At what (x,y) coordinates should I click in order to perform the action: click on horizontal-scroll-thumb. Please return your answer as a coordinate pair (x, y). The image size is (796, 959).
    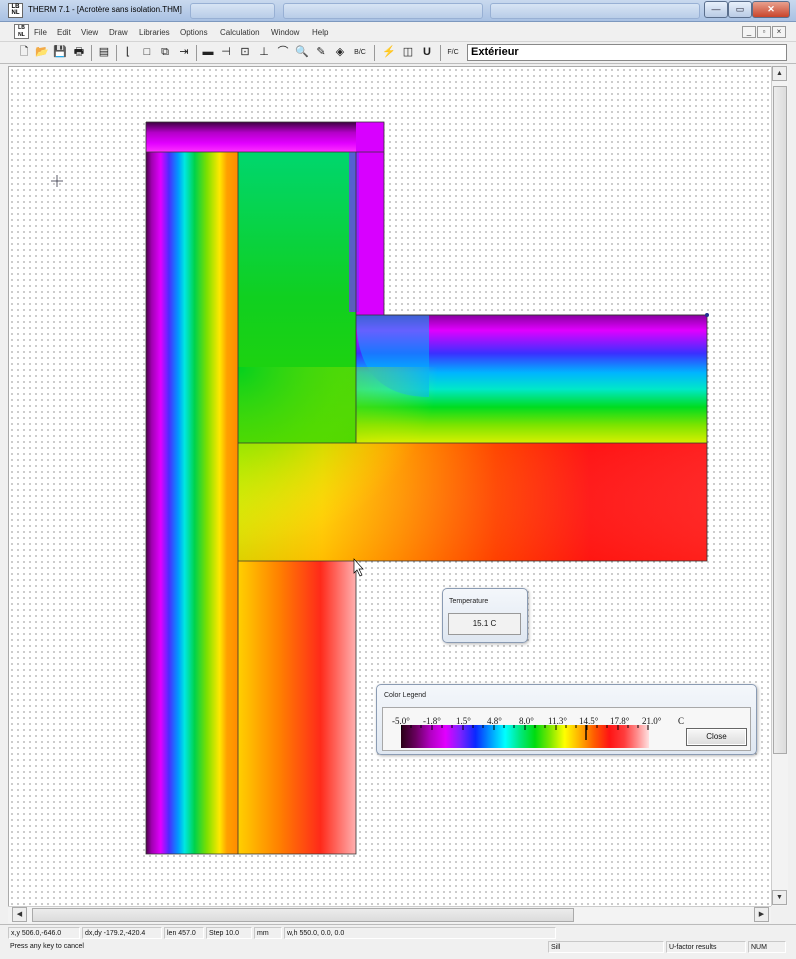
    Looking at the image, I should click on (303, 915).